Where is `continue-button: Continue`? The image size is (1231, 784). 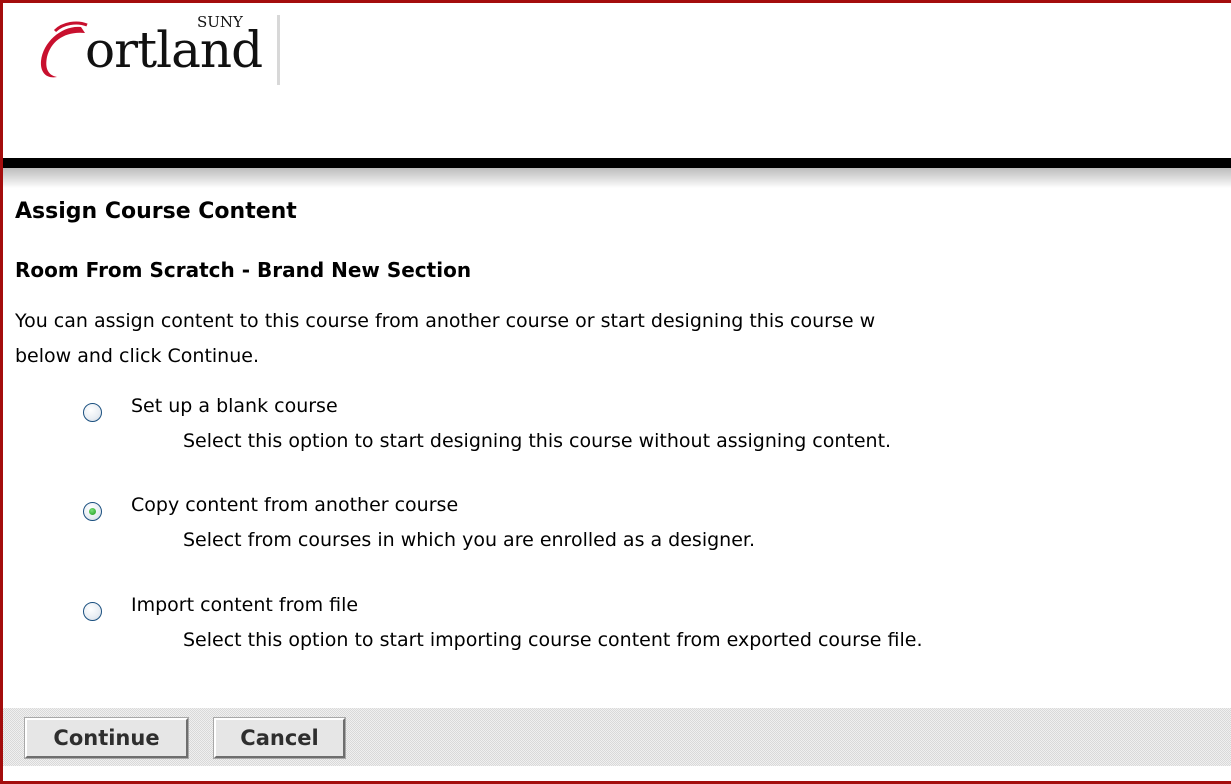
continue-button: Continue is located at coordinates (106, 738).